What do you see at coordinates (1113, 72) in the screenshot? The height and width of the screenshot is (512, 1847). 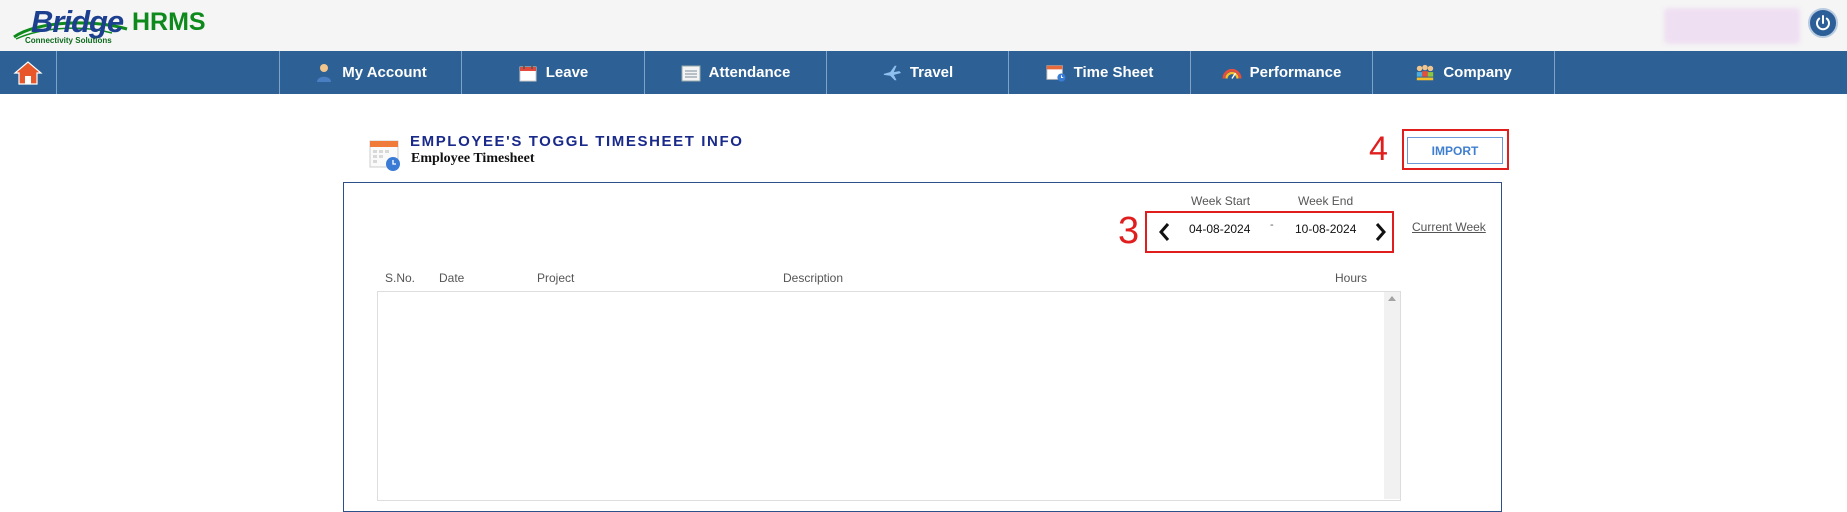 I see `nav-time-sheet-label: Time Sheet` at bounding box center [1113, 72].